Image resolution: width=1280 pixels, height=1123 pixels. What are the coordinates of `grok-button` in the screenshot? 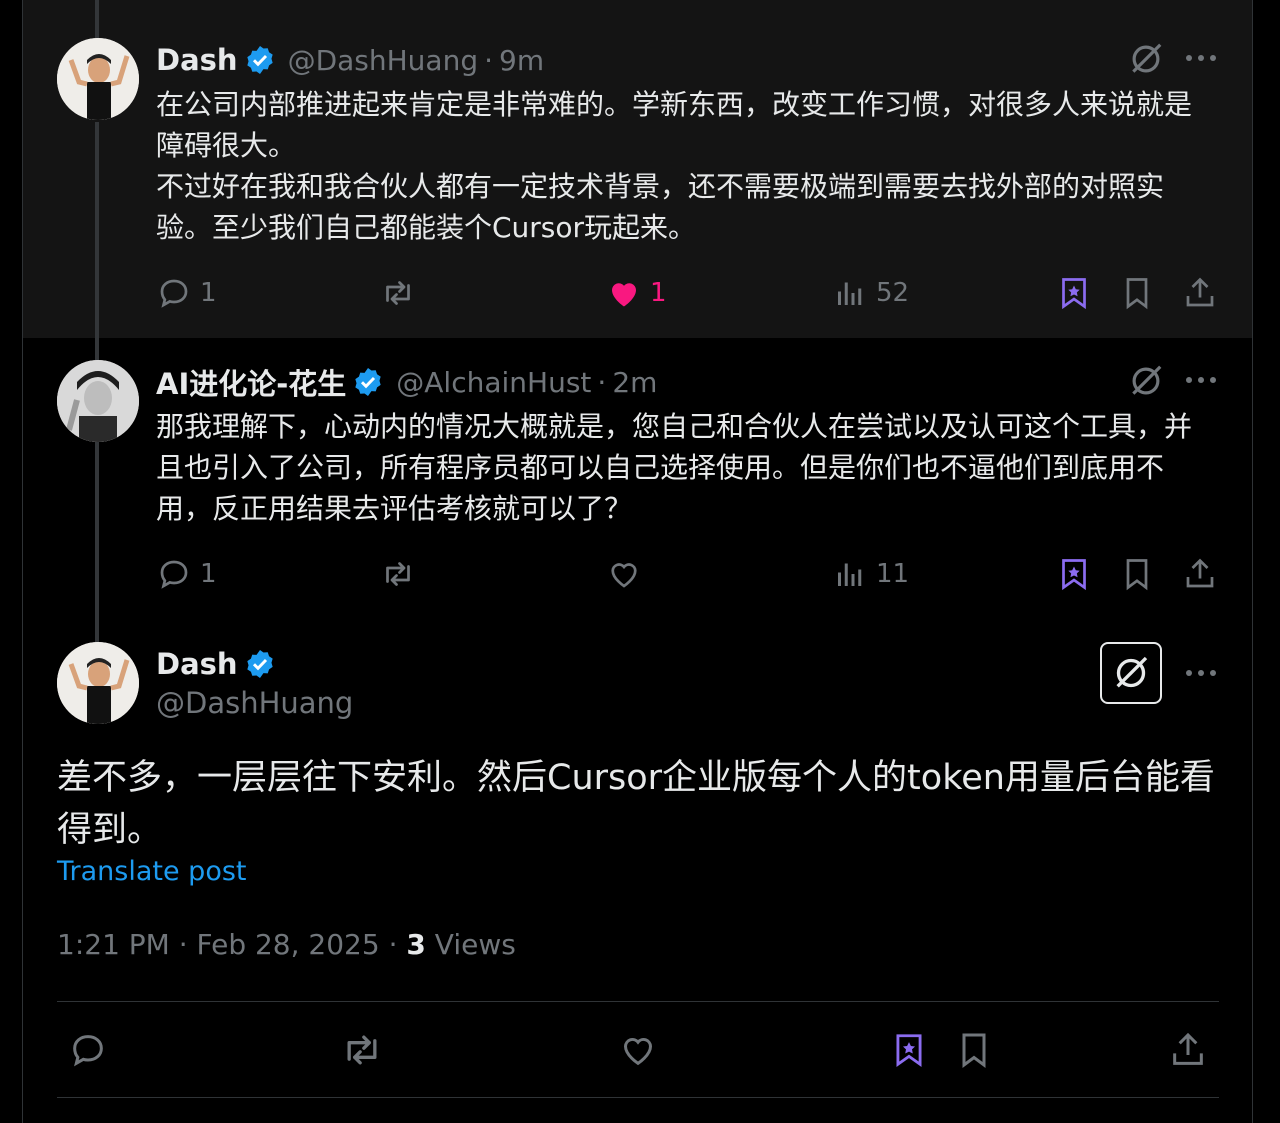 It's located at (1131, 673).